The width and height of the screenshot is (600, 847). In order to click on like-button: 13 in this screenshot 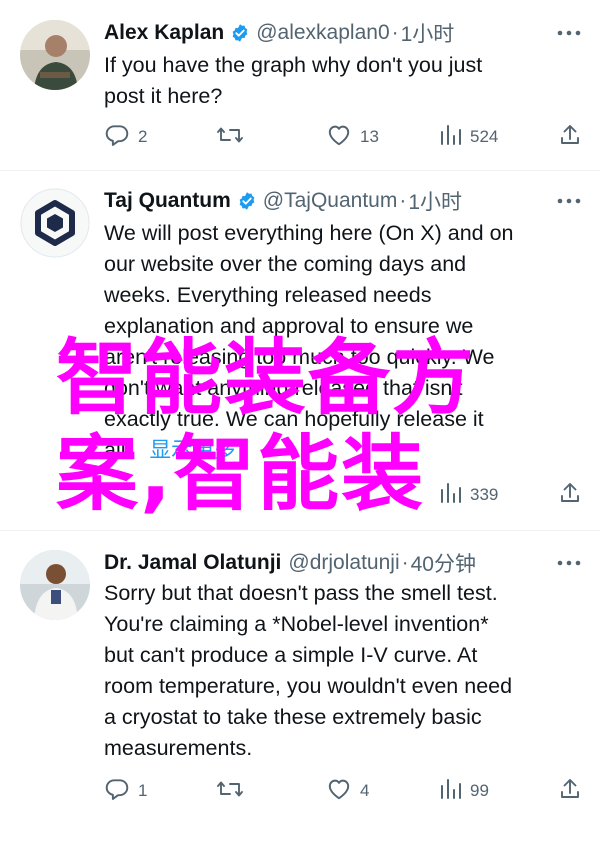, I will do `click(352, 137)`.